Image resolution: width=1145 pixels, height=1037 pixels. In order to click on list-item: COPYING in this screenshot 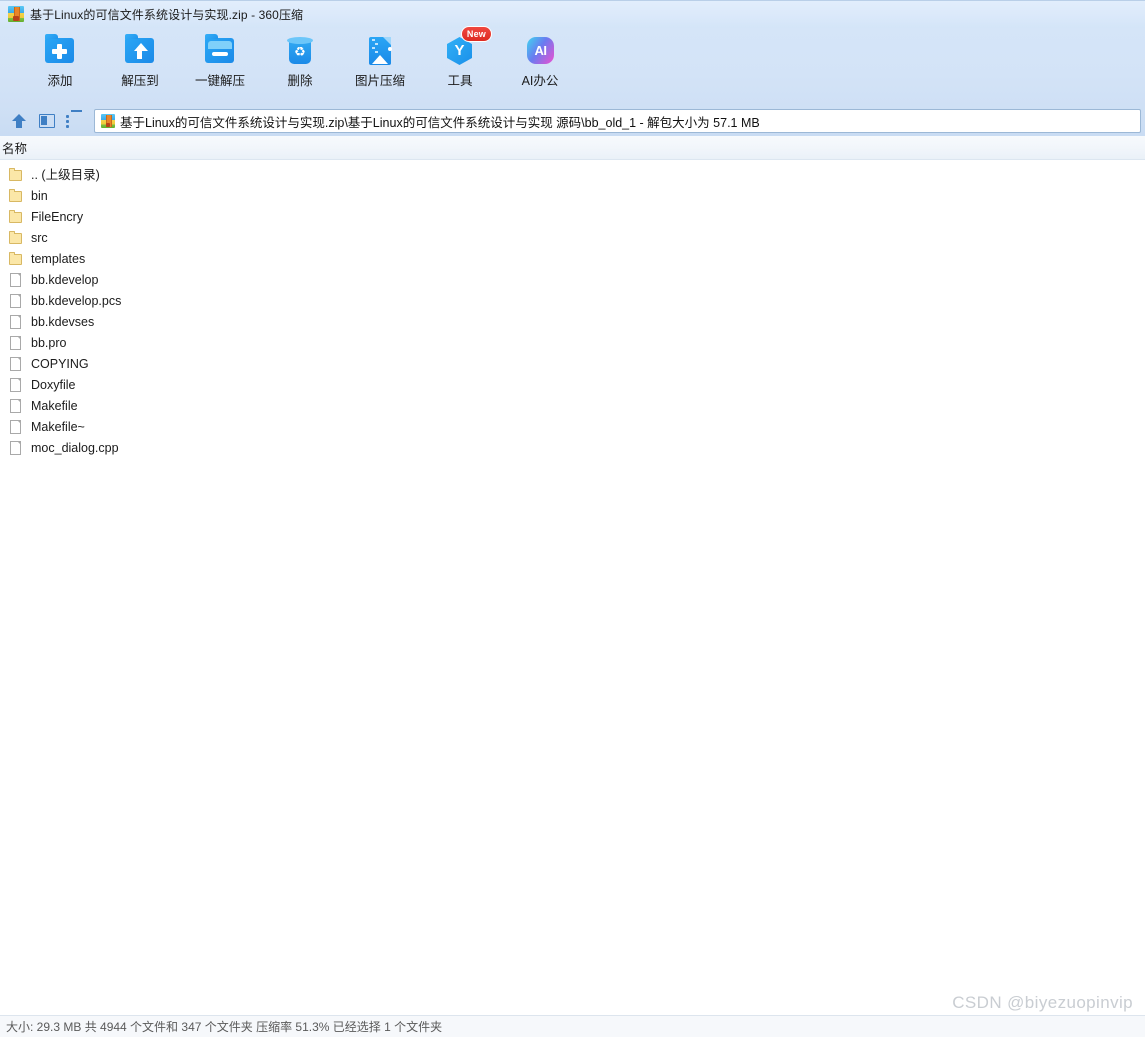, I will do `click(572, 363)`.